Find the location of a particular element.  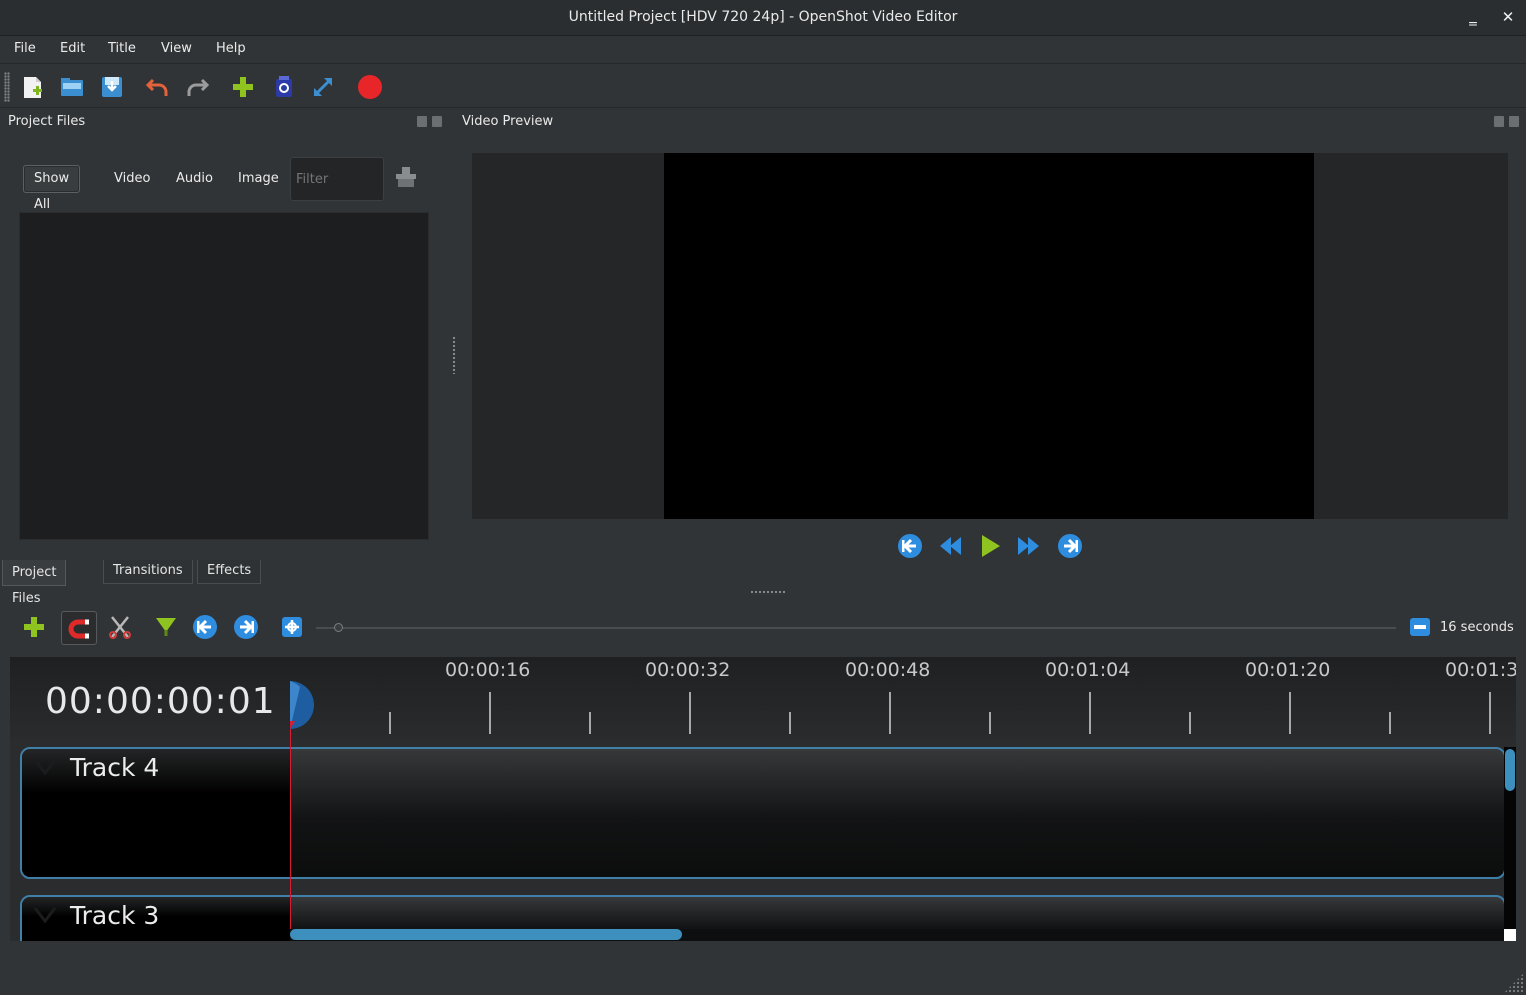

add-marker-icon is located at coordinates (166, 627).